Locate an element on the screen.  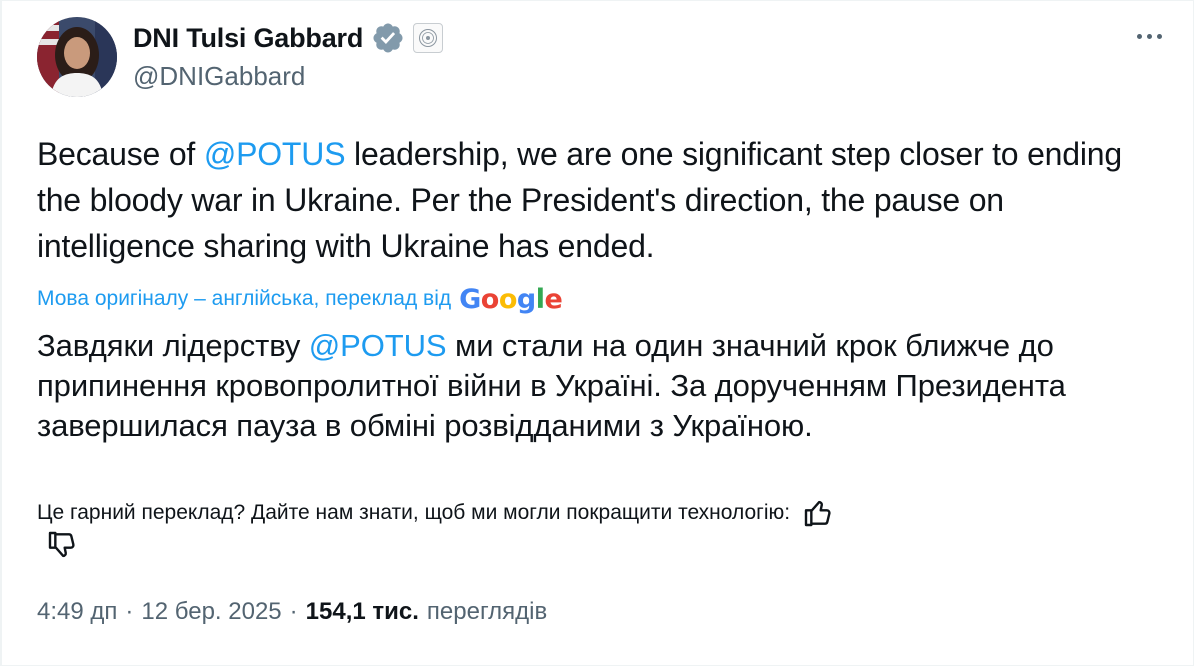
avatar-image is located at coordinates (77, 57).